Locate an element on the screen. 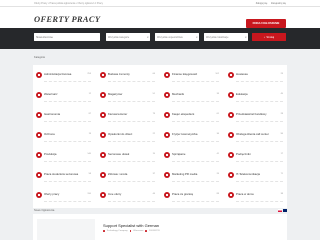 This screenshot has height=240, width=320. category-select: Wszystkie kategorie ▾ is located at coordinates (128, 37).